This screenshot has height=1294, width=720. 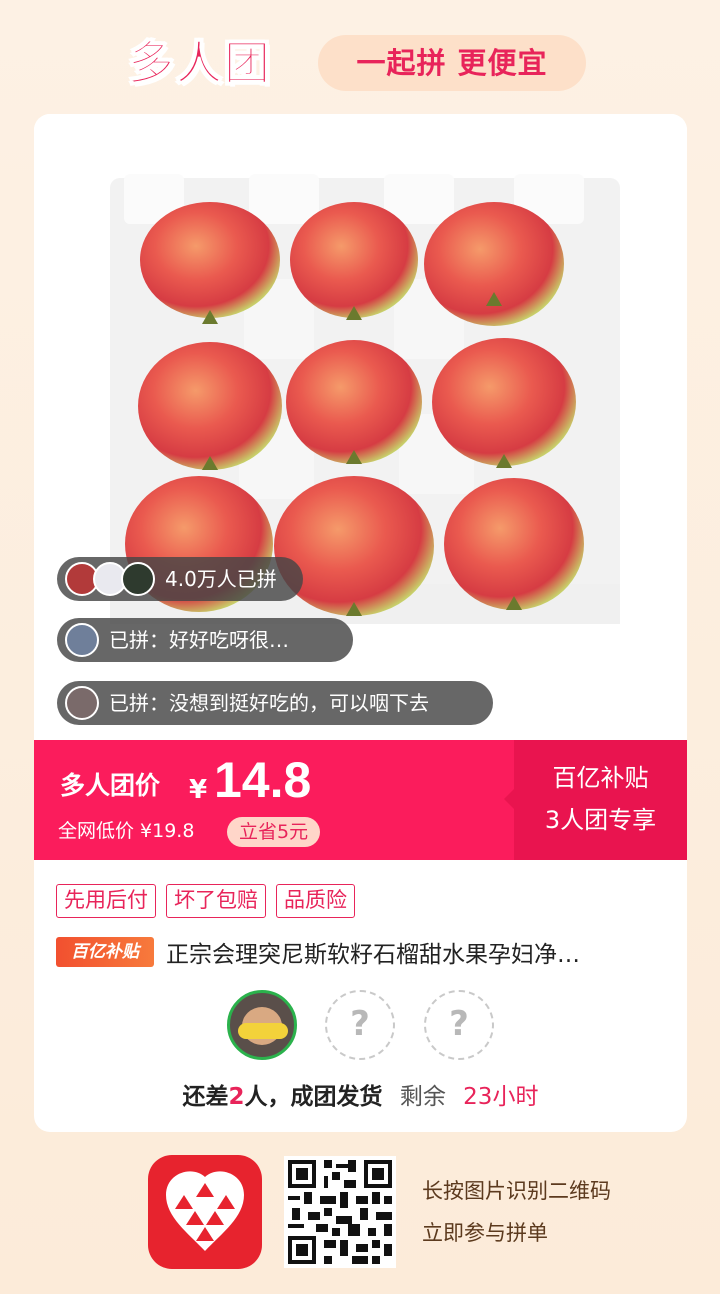 What do you see at coordinates (110, 785) in the screenshot?
I see `group-price-label: 多人团价` at bounding box center [110, 785].